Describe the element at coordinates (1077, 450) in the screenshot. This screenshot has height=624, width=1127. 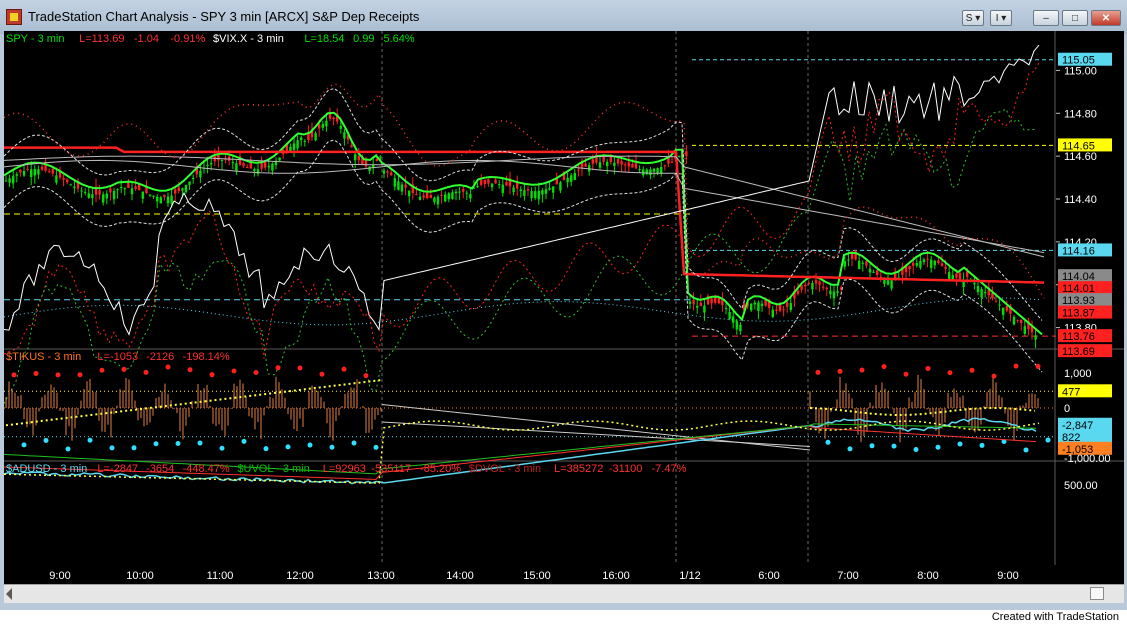
I see `tikus-badge: -1,053` at that location.